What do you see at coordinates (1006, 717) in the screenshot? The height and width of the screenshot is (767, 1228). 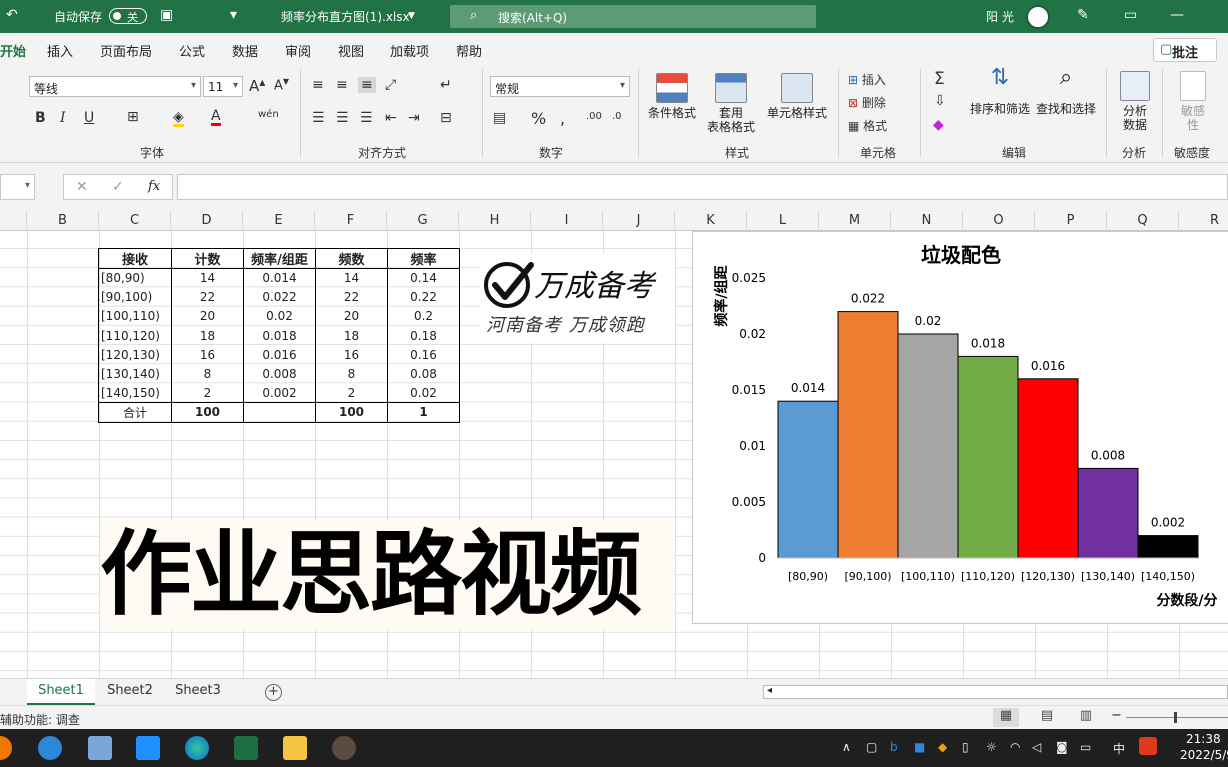 I see `normal-view-icon: ▦` at bounding box center [1006, 717].